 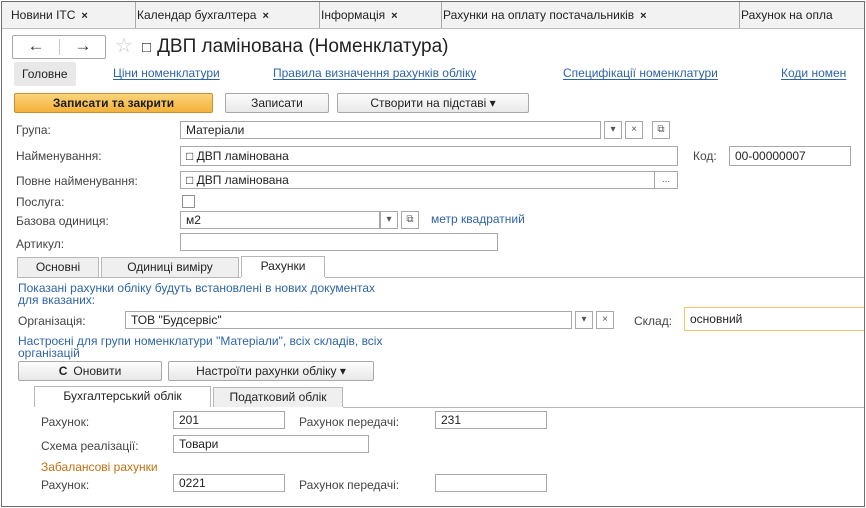 What do you see at coordinates (278, 397) in the screenshot?
I see `tab-tax-accounting: Податковий облік` at bounding box center [278, 397].